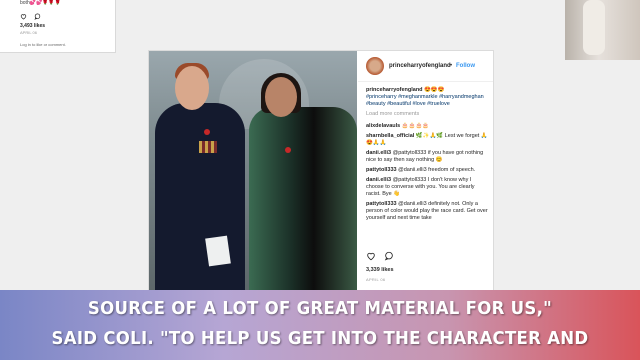 The height and width of the screenshot is (360, 640). What do you see at coordinates (602, 30) in the screenshot?
I see `background-photo` at bounding box center [602, 30].